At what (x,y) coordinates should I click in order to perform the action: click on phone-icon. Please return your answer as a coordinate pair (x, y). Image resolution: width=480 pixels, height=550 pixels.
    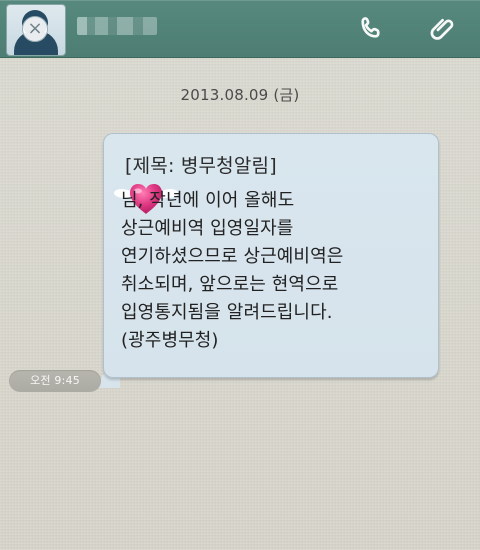
    Looking at the image, I should click on (370, 27).